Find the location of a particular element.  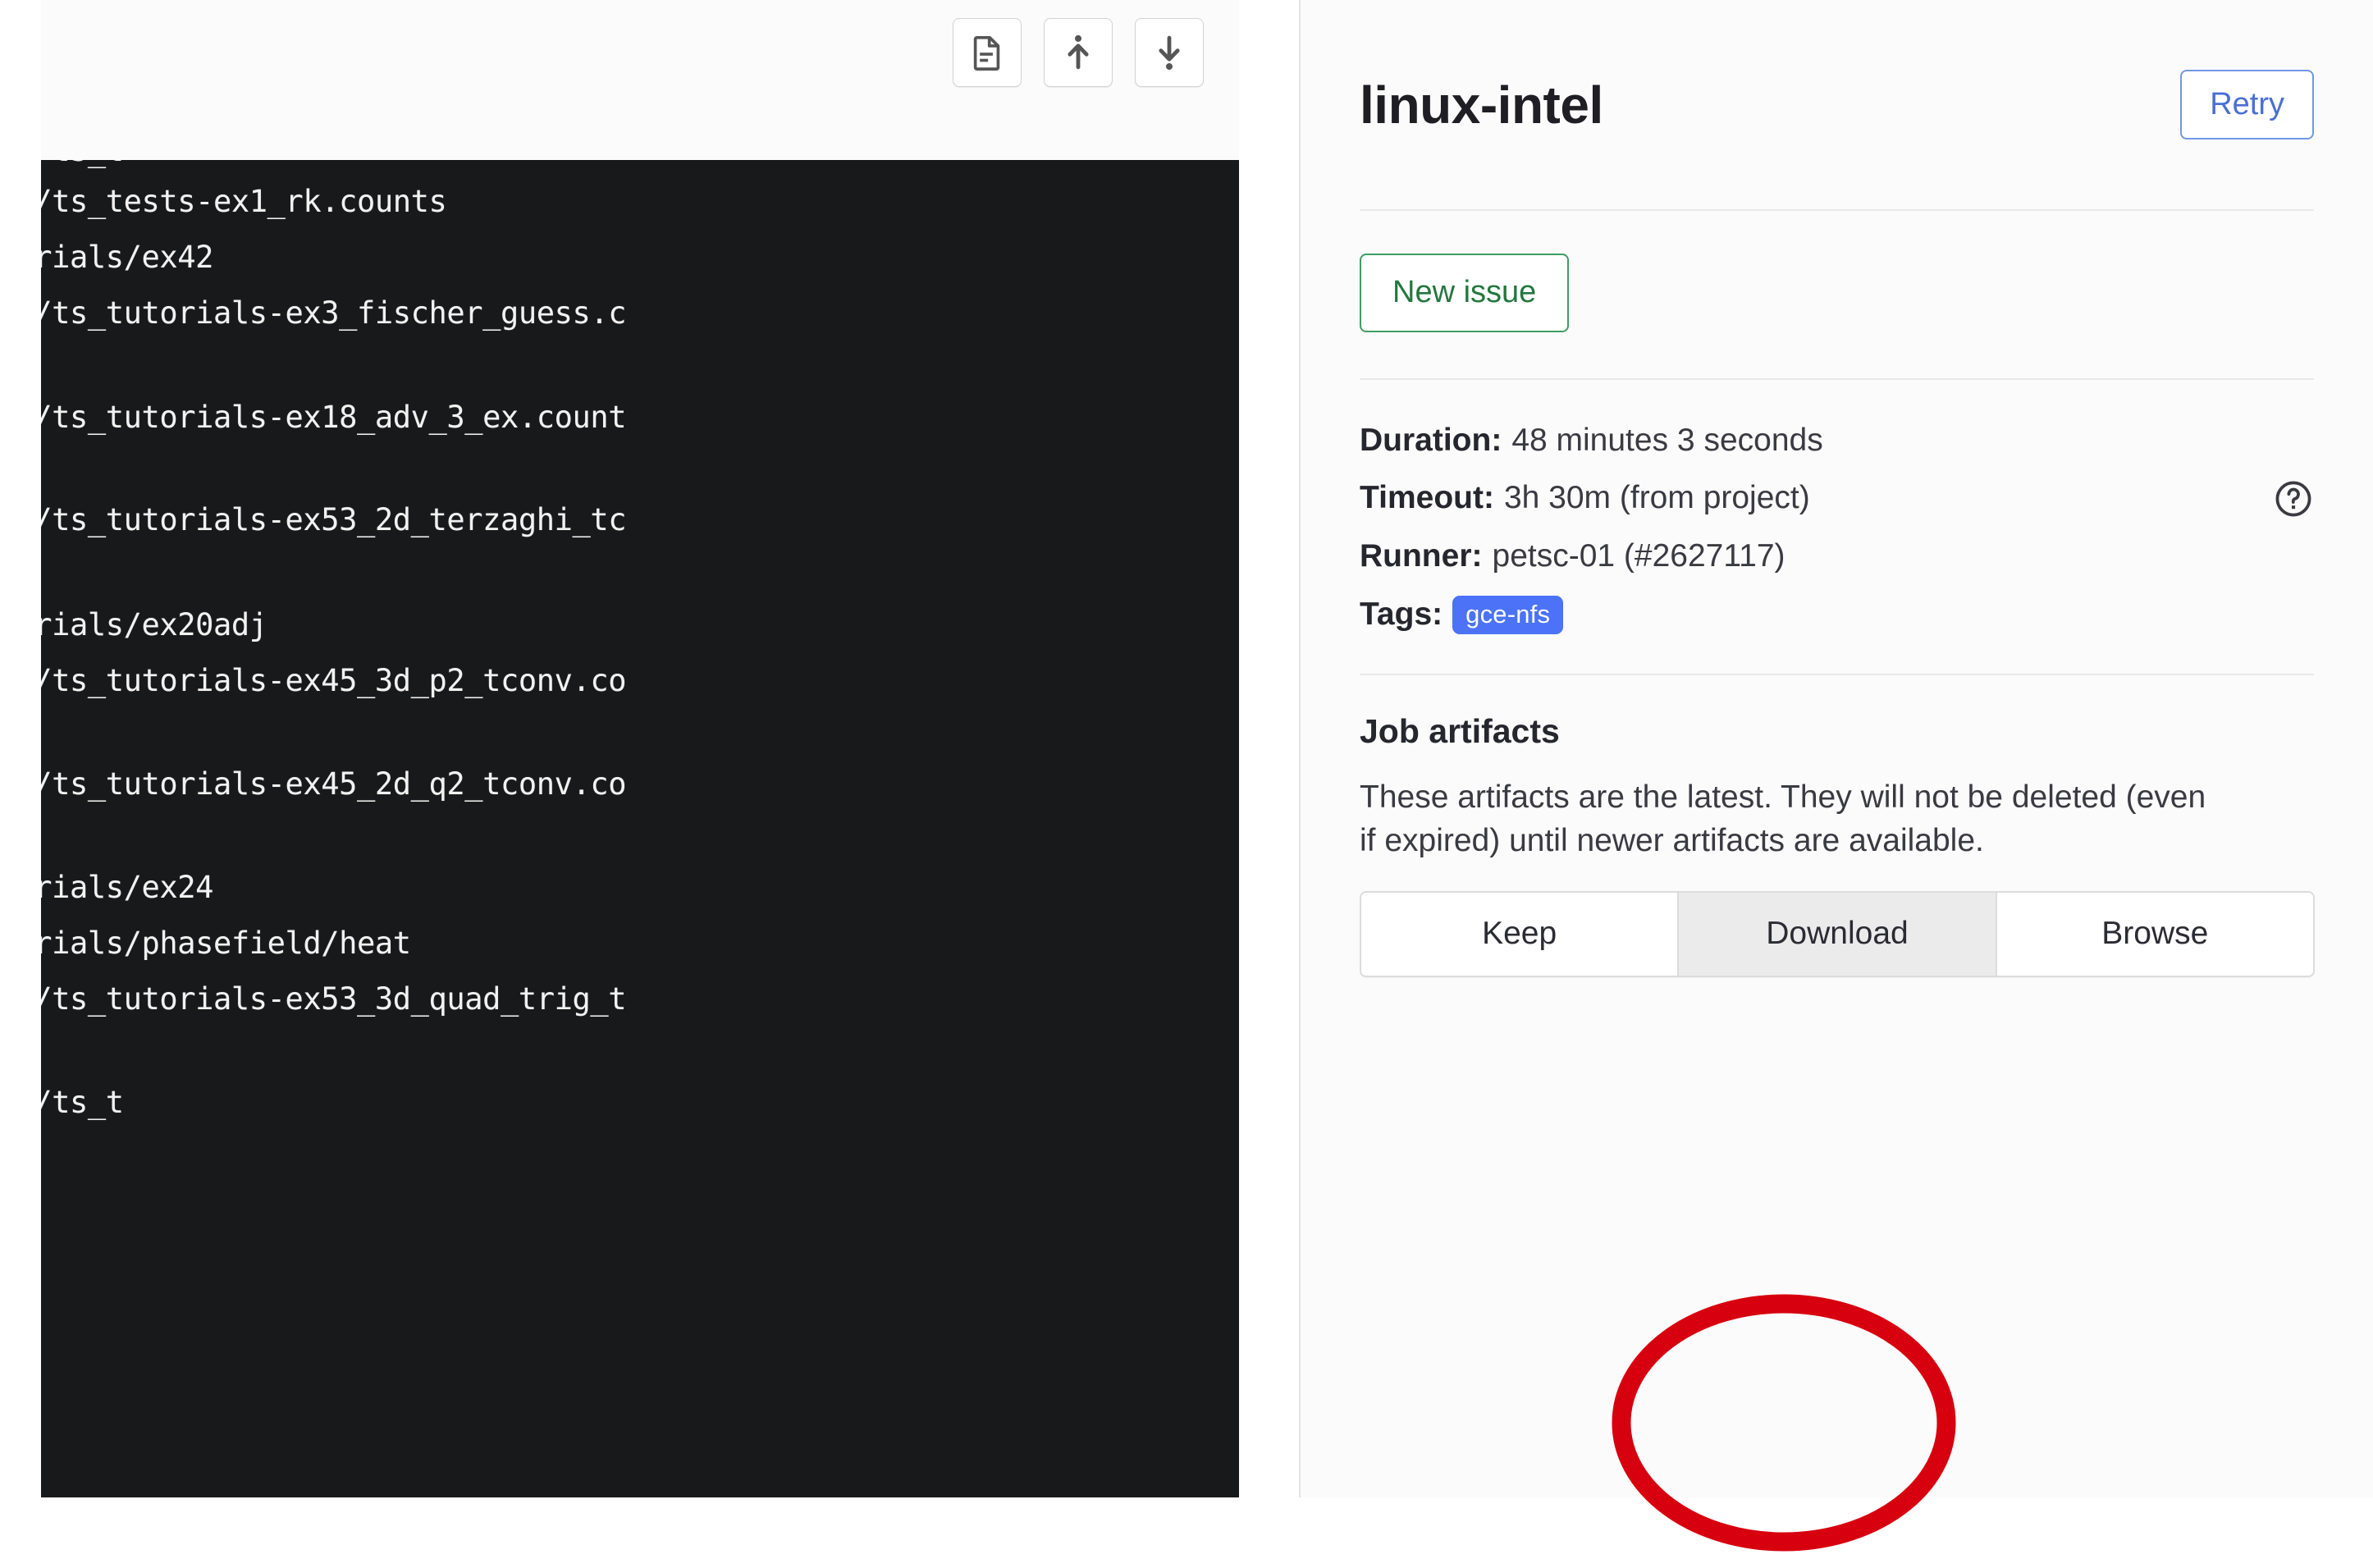

retry-button: Retry is located at coordinates (2247, 104).